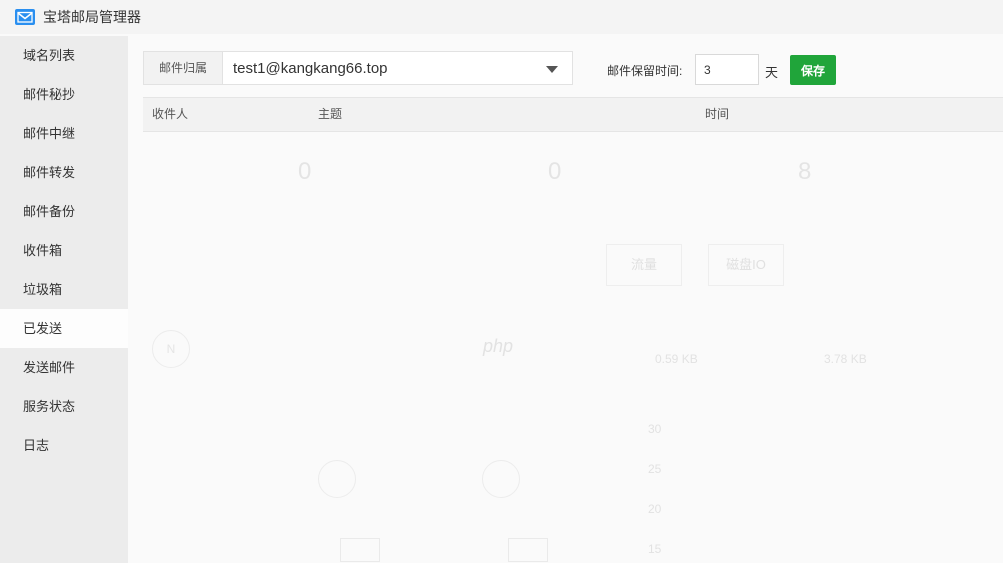 Image resolution: width=1003 pixels, height=563 pixels. What do you see at coordinates (92, 17) in the screenshot?
I see `app-title: 宝塔邮局管理器` at bounding box center [92, 17].